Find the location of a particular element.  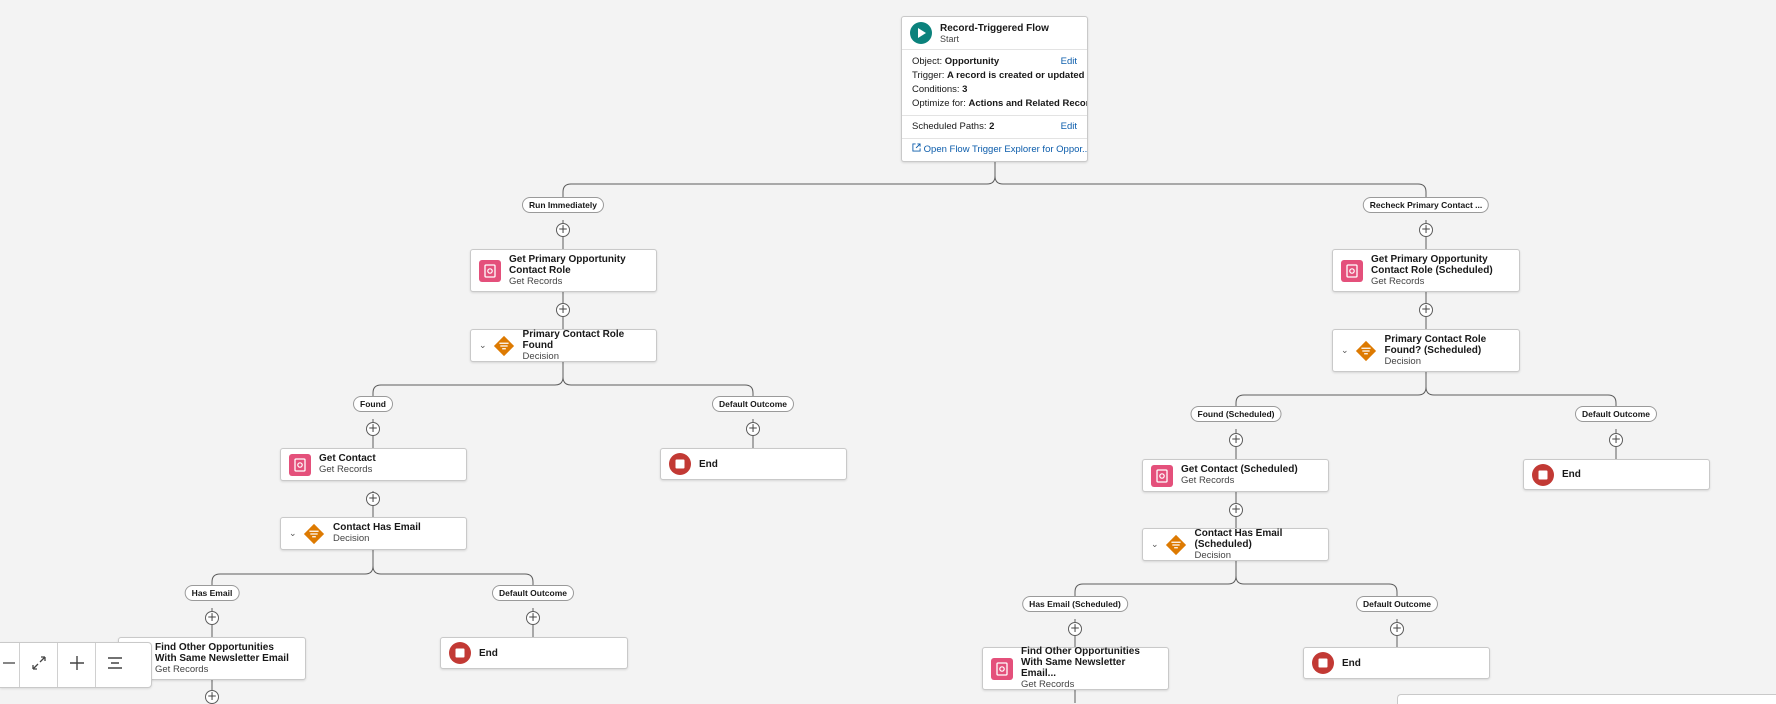

outcome-found: Found is located at coordinates (373, 404).